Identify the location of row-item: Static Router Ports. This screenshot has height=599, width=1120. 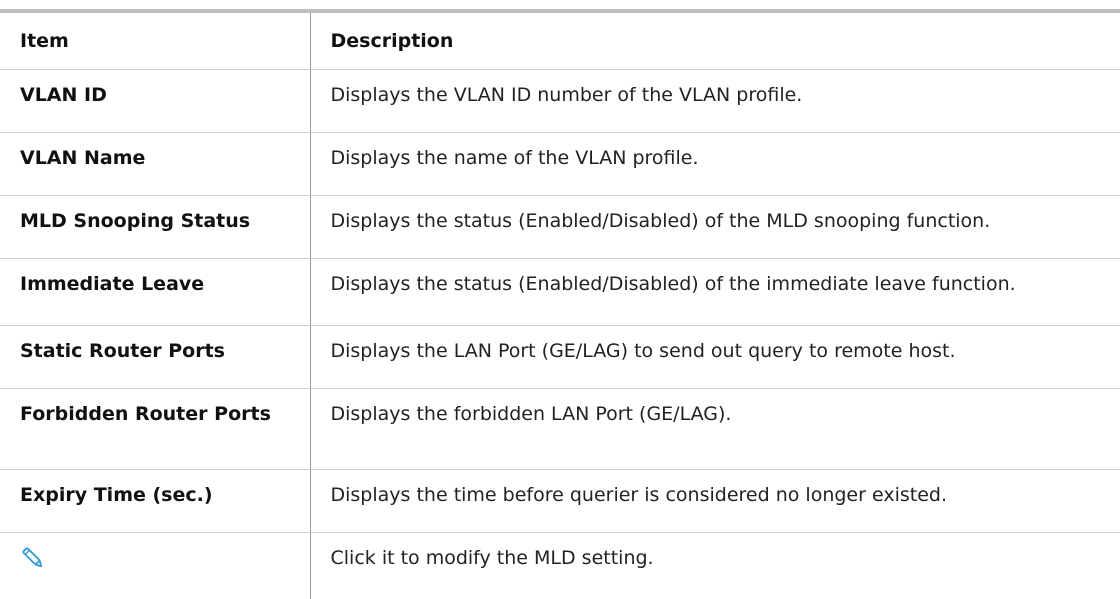
(155, 357).